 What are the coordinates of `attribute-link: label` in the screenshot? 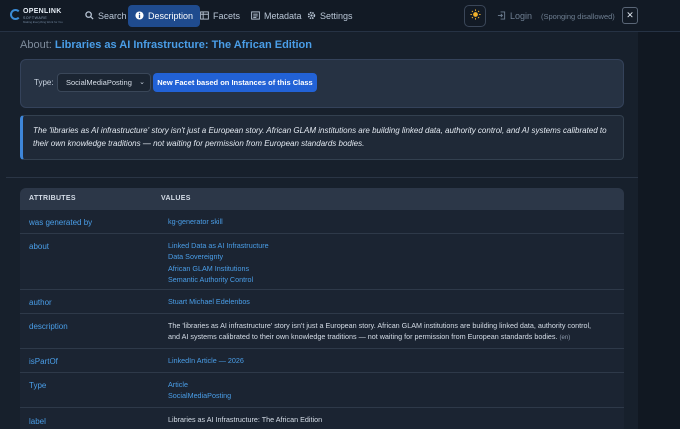 It's located at (37, 421).